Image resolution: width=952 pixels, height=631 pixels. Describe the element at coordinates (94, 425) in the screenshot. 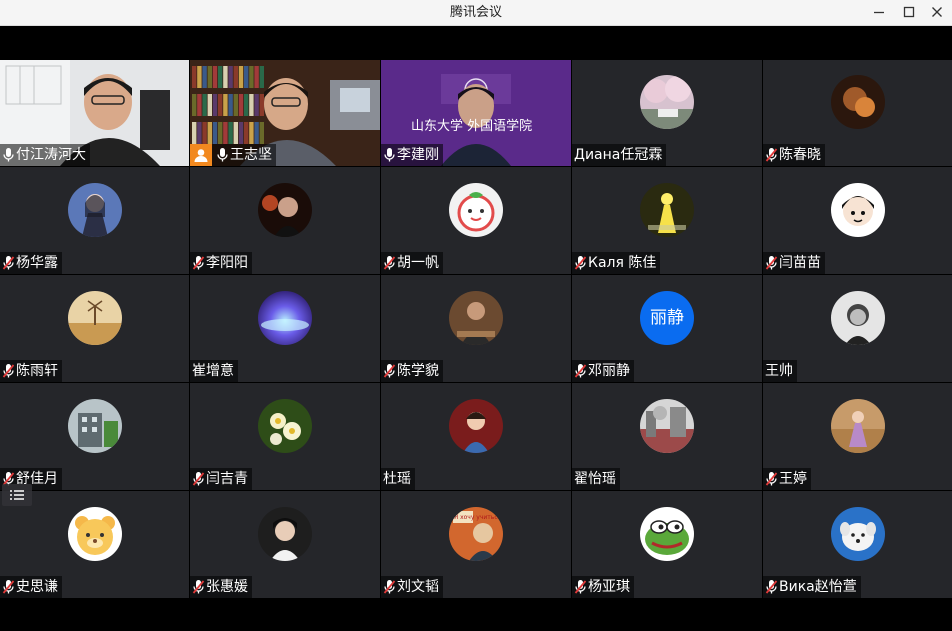

I see `building-photo-icon` at that location.